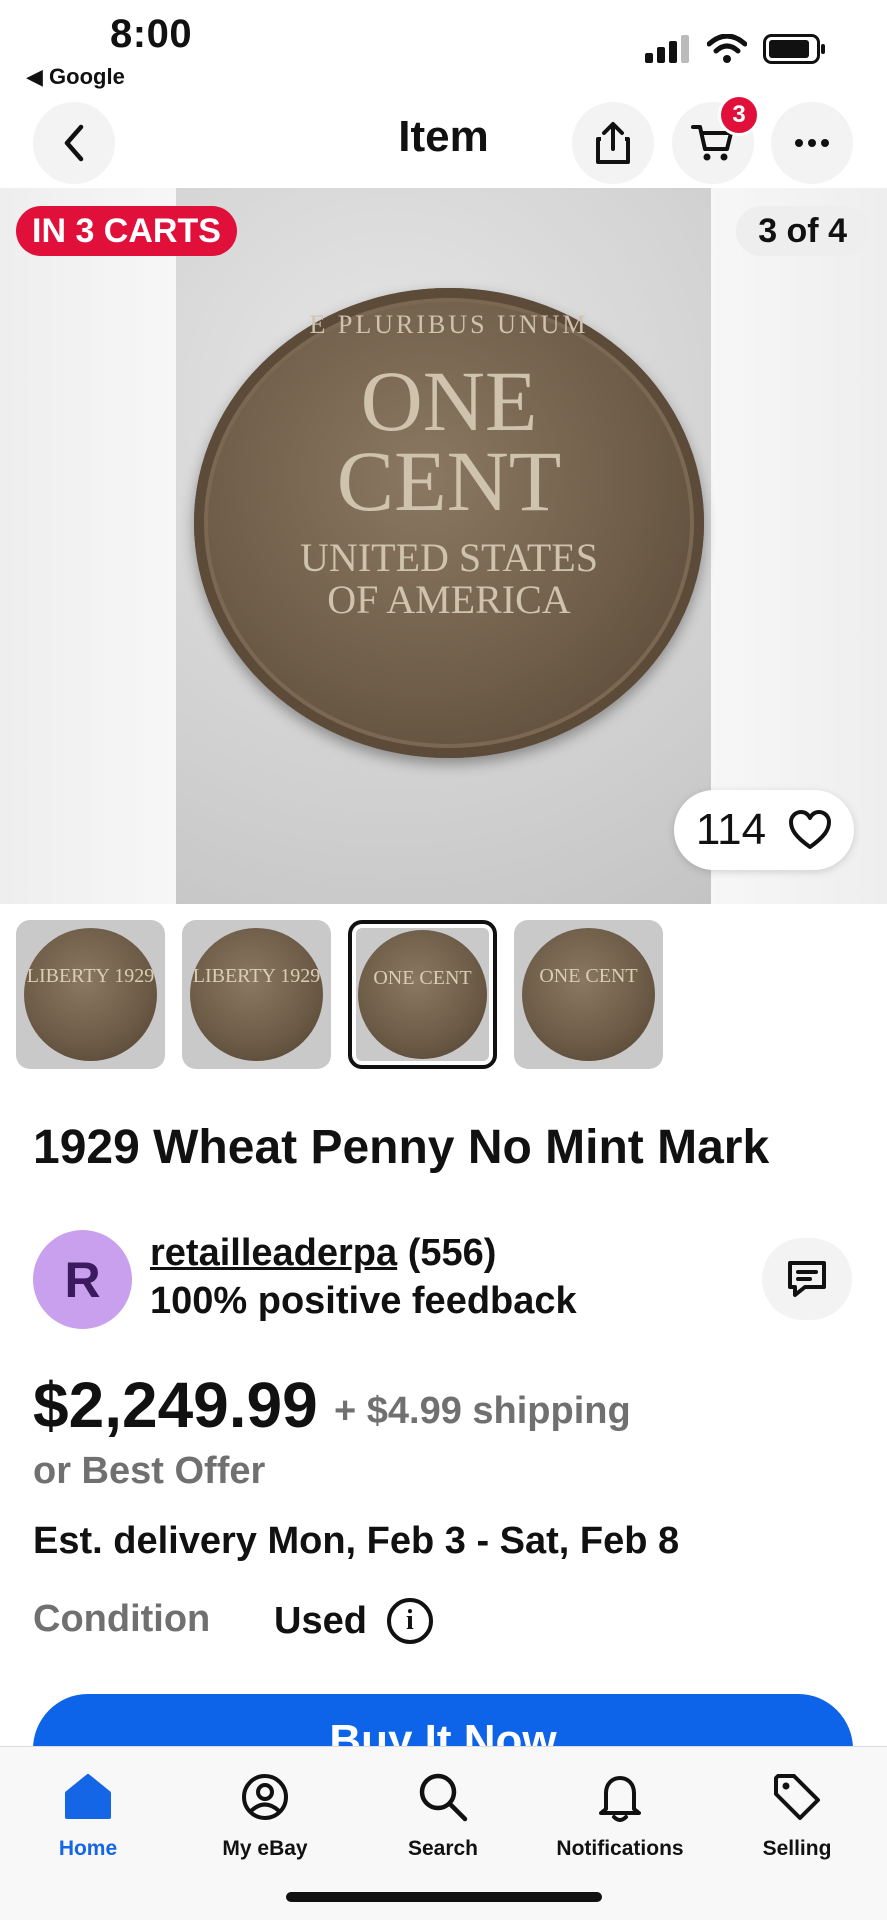 Image resolution: width=887 pixels, height=1920 pixels. Describe the element at coordinates (452, 1253) in the screenshot. I see `seller-rating-count: (556)` at that location.